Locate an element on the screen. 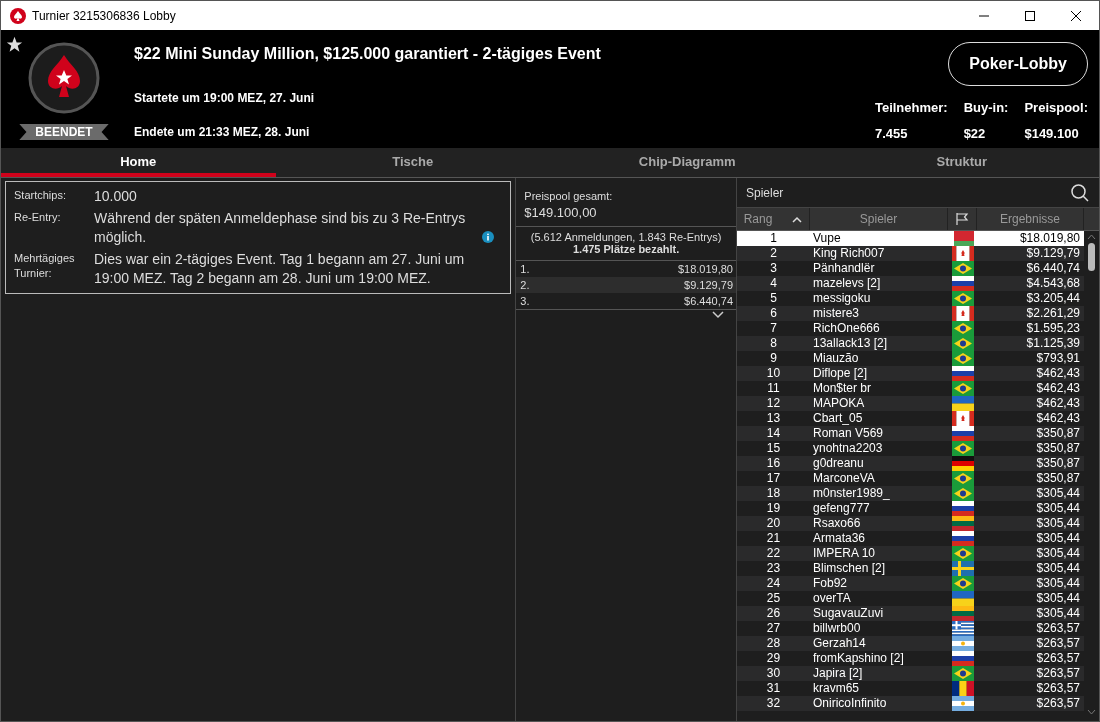 The image size is (1100, 722). detail-label: Startchips: is located at coordinates (40, 195).